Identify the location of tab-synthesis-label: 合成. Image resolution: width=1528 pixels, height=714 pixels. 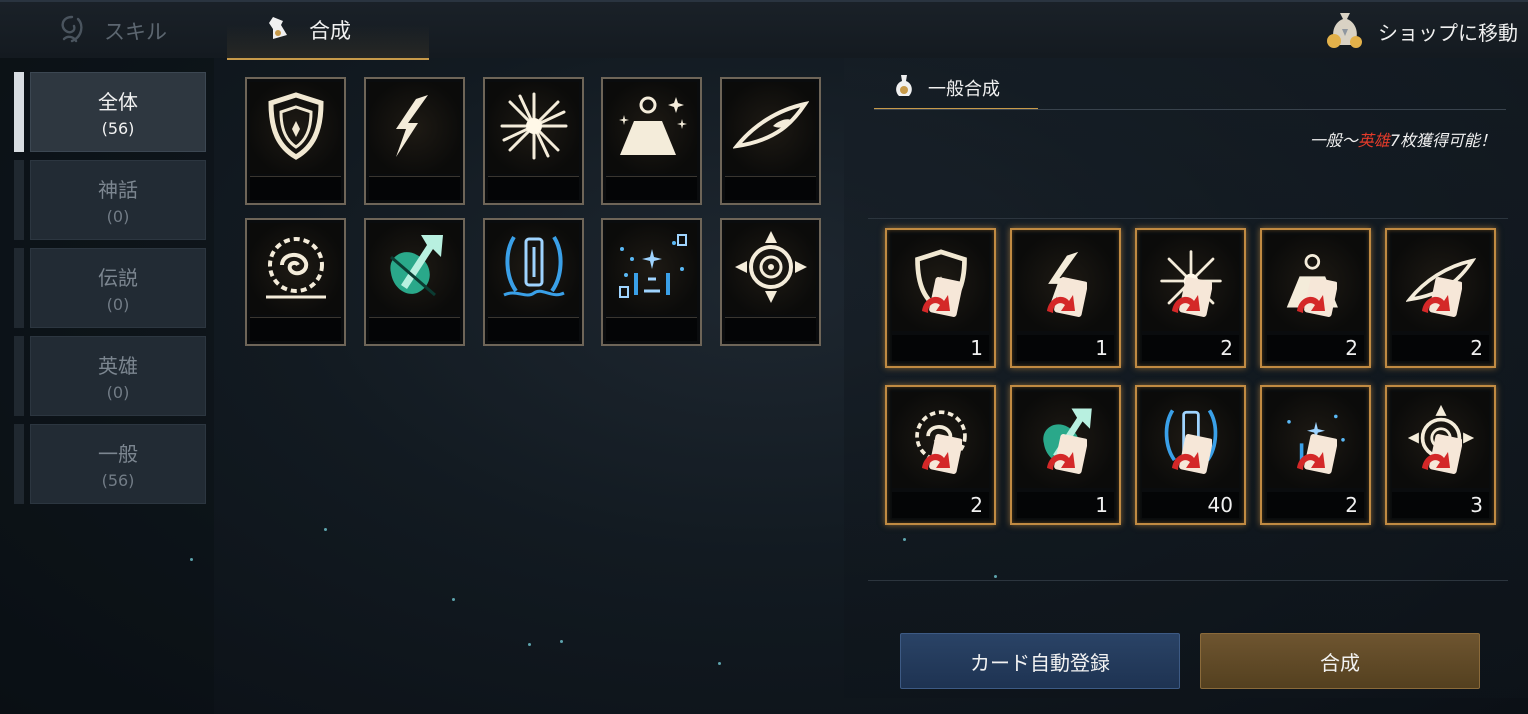
(330, 31).